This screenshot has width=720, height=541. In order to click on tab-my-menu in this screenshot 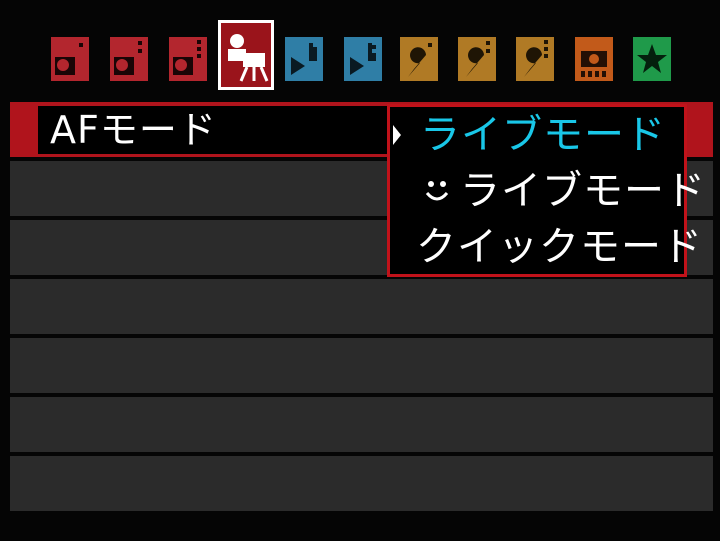, I will do `click(652, 56)`.